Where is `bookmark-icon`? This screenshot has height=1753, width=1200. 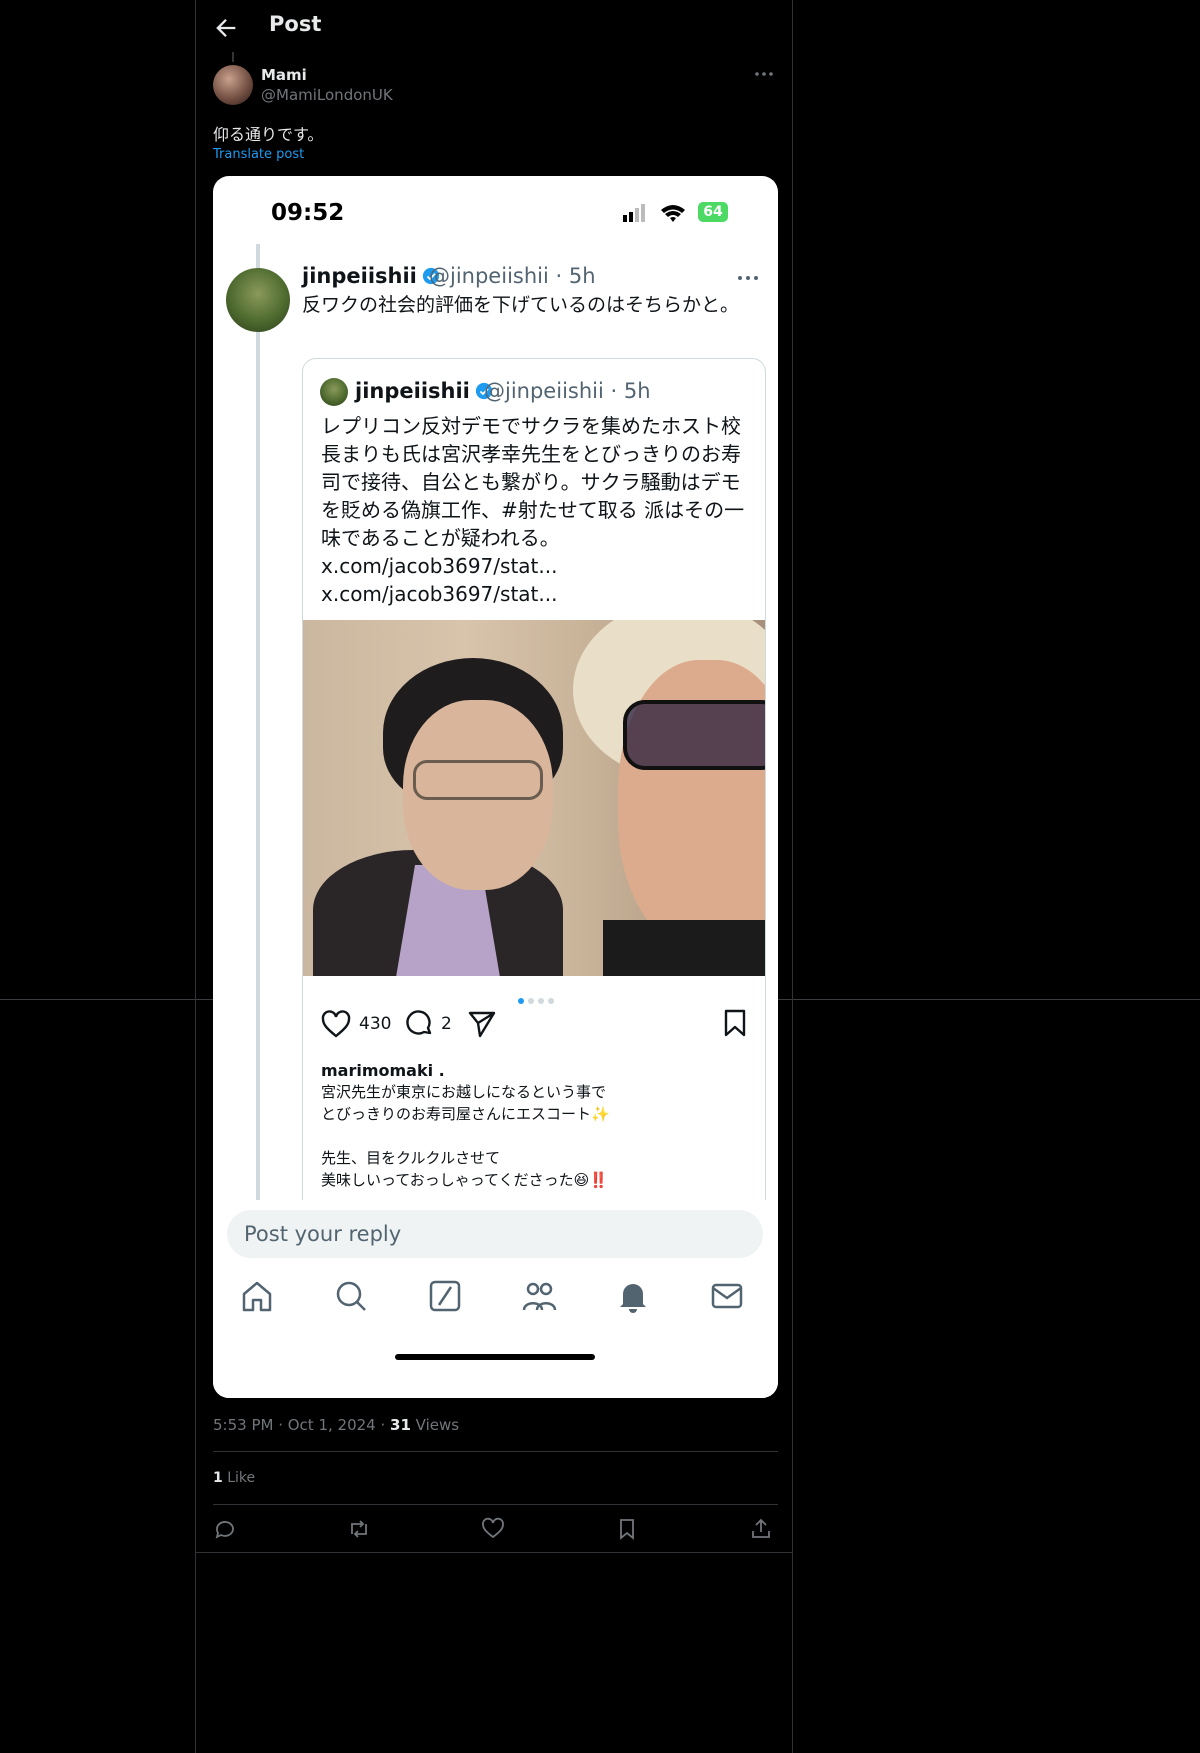 bookmark-icon is located at coordinates (627, 1529).